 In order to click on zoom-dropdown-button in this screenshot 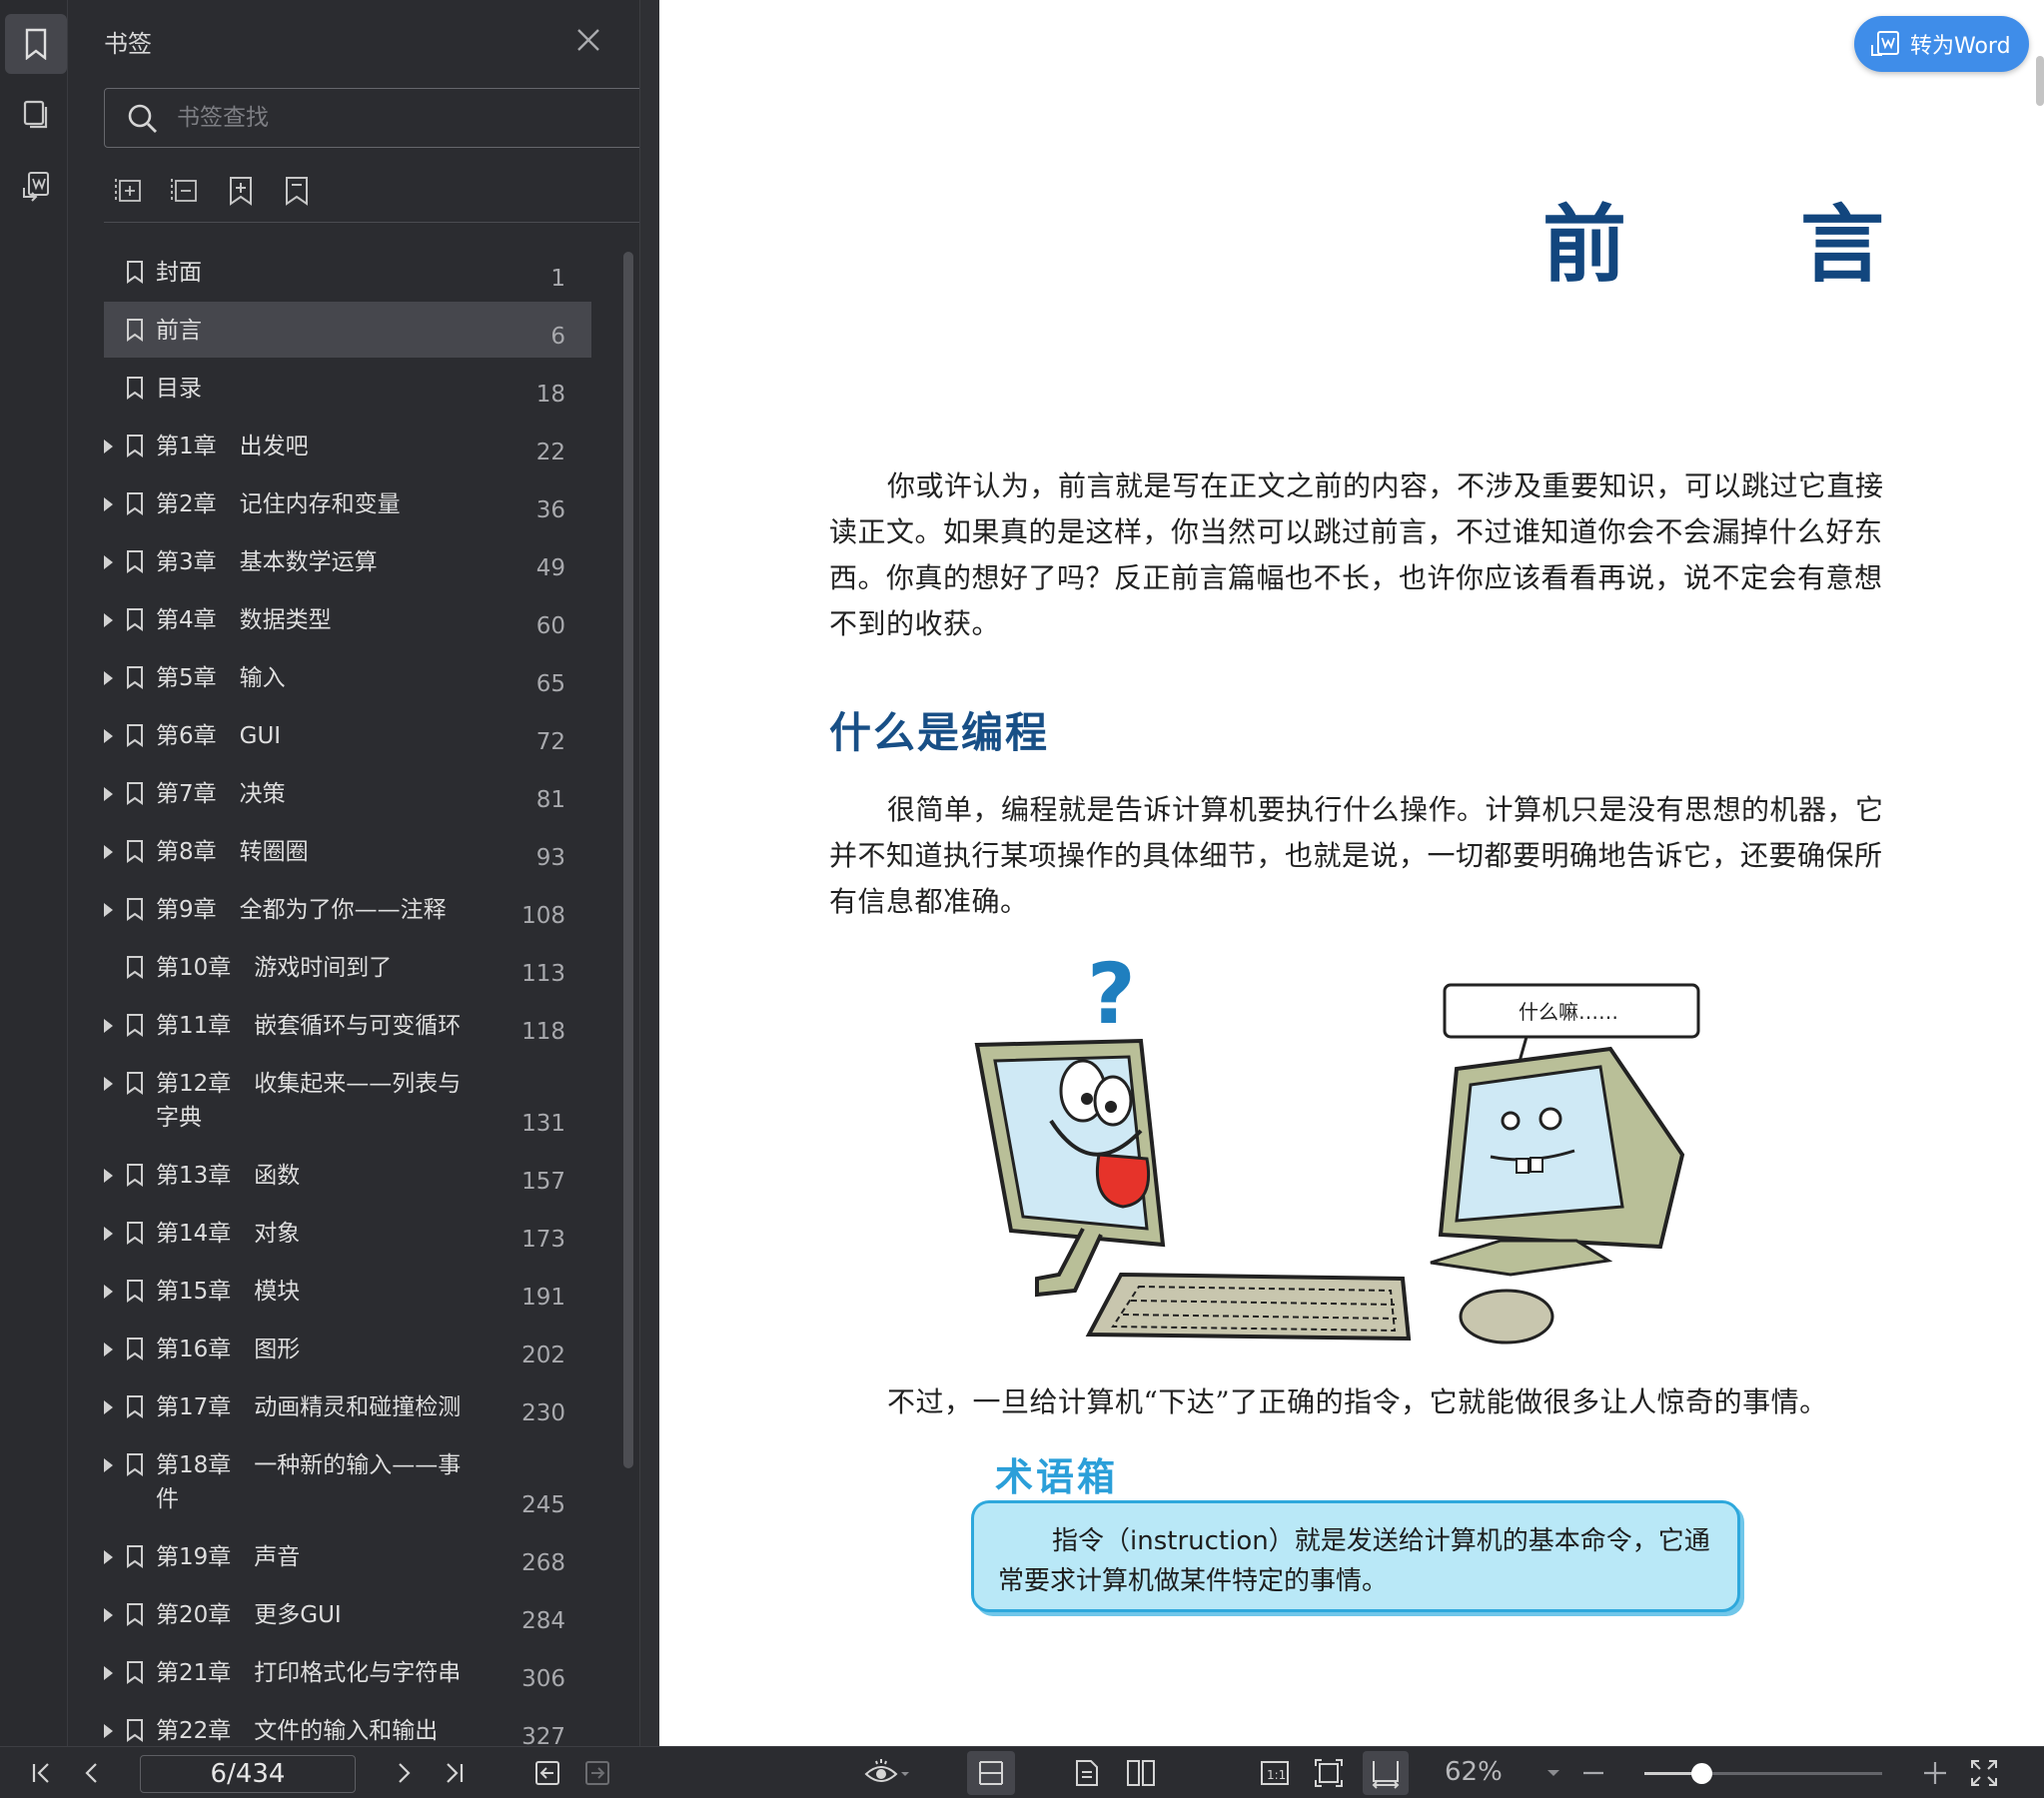, I will do `click(1553, 1772)`.